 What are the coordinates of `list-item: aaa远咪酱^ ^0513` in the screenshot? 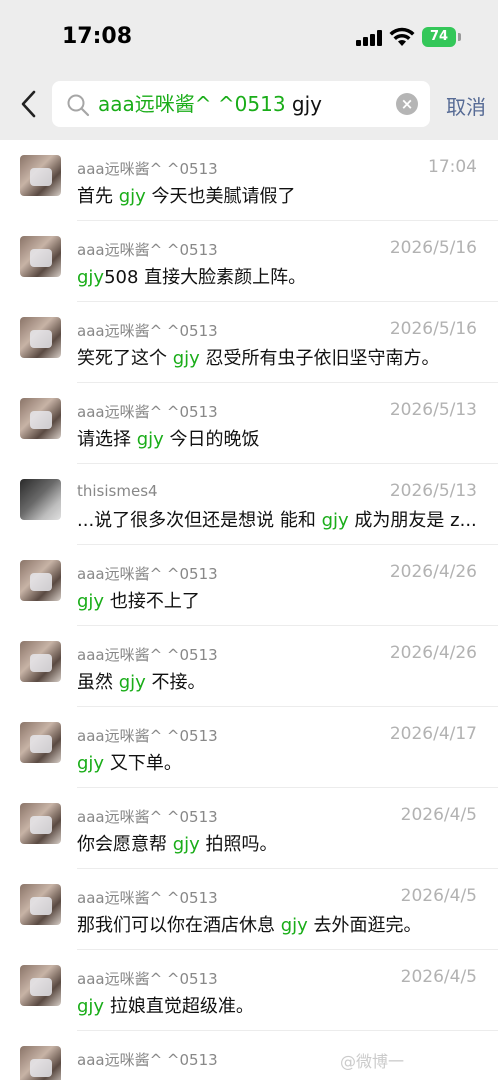 It's located at (249, 1055).